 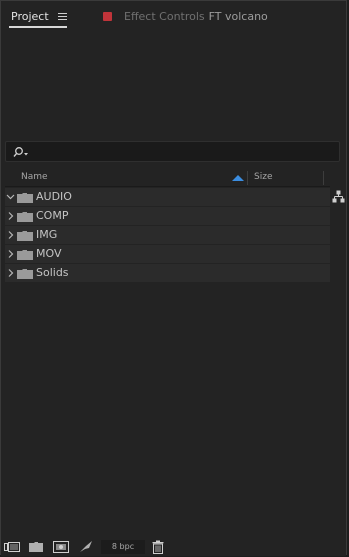 I want to click on column-name-header: Name, so click(x=34, y=177).